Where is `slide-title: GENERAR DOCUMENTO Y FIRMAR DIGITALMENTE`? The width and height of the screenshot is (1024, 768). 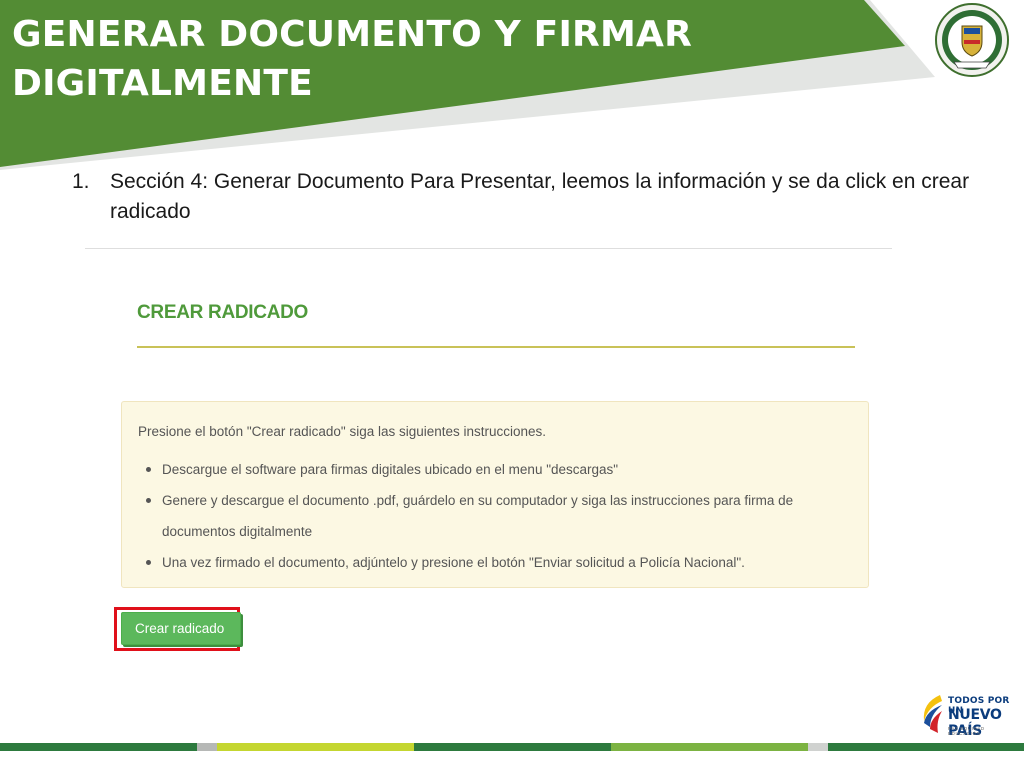
slide-title: GENERAR DOCUMENTO Y FIRMAR DIGITALMENTE is located at coordinates (352, 59).